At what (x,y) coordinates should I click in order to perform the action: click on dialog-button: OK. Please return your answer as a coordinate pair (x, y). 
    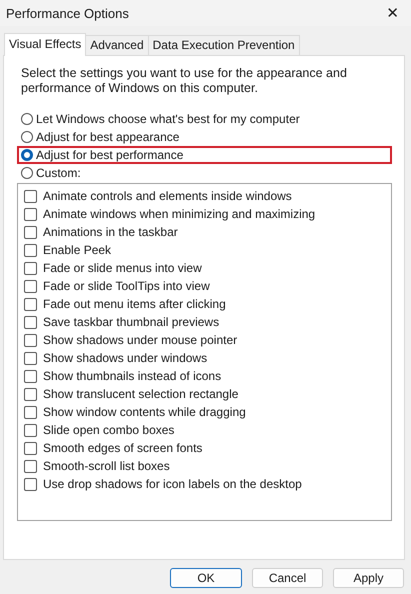
    Looking at the image, I should click on (206, 578).